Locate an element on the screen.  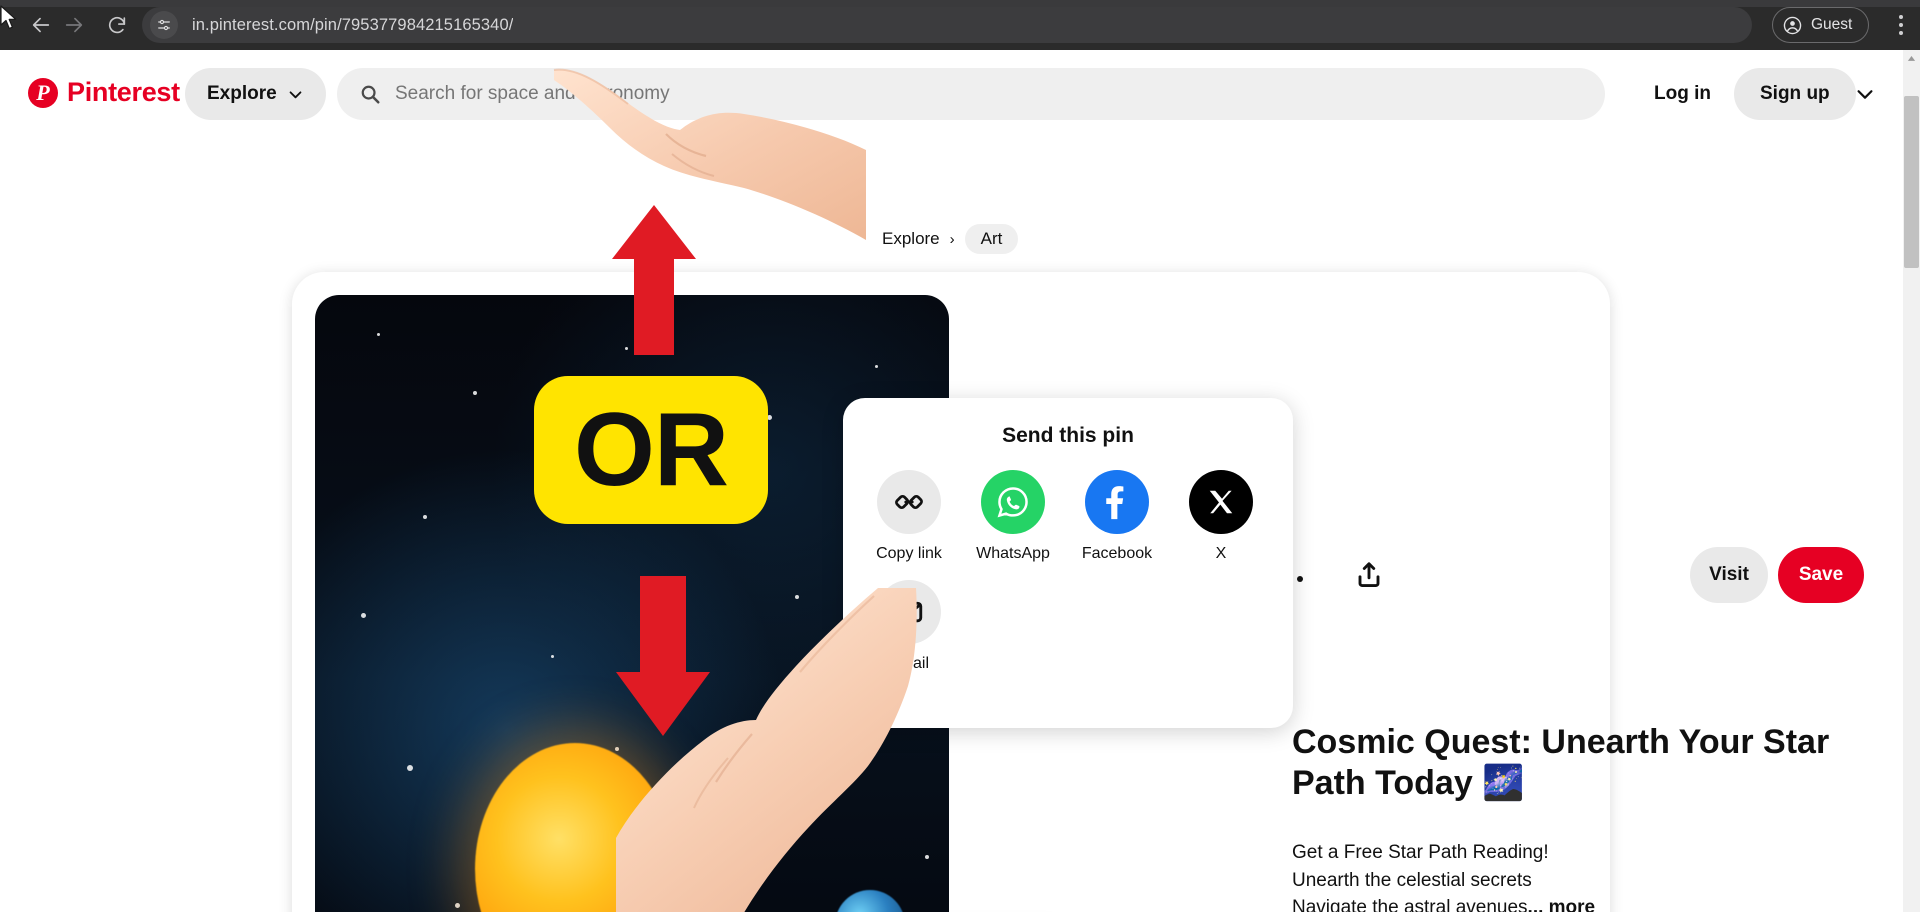
link-icon is located at coordinates (909, 502).